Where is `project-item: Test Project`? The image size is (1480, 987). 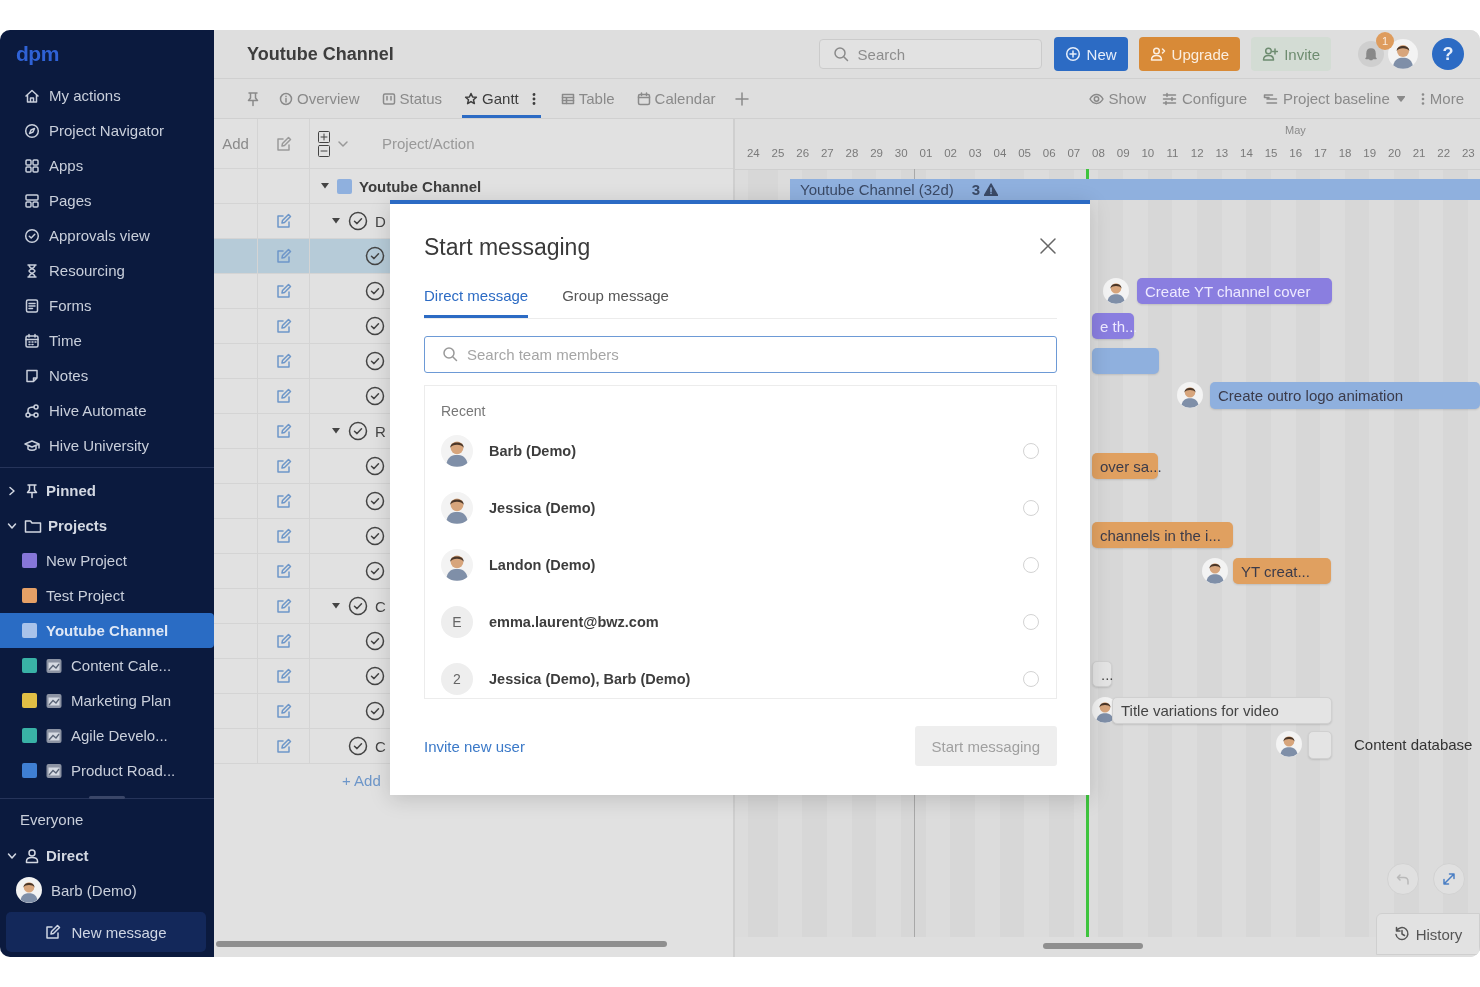
project-item: Test Project is located at coordinates (107, 595).